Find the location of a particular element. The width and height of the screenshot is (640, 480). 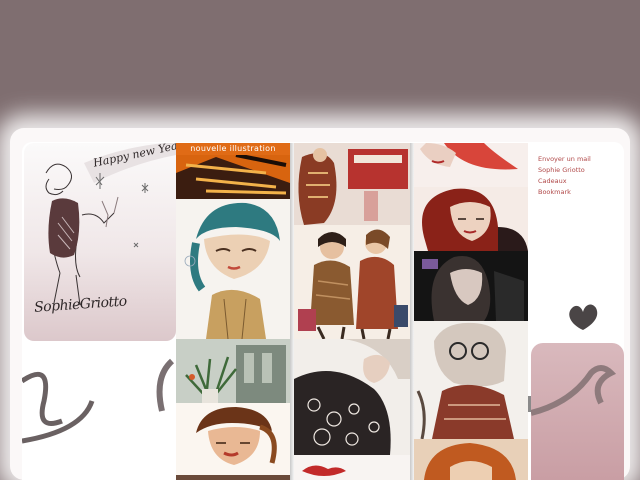

illustration-copper-hair is located at coordinates (471, 459).